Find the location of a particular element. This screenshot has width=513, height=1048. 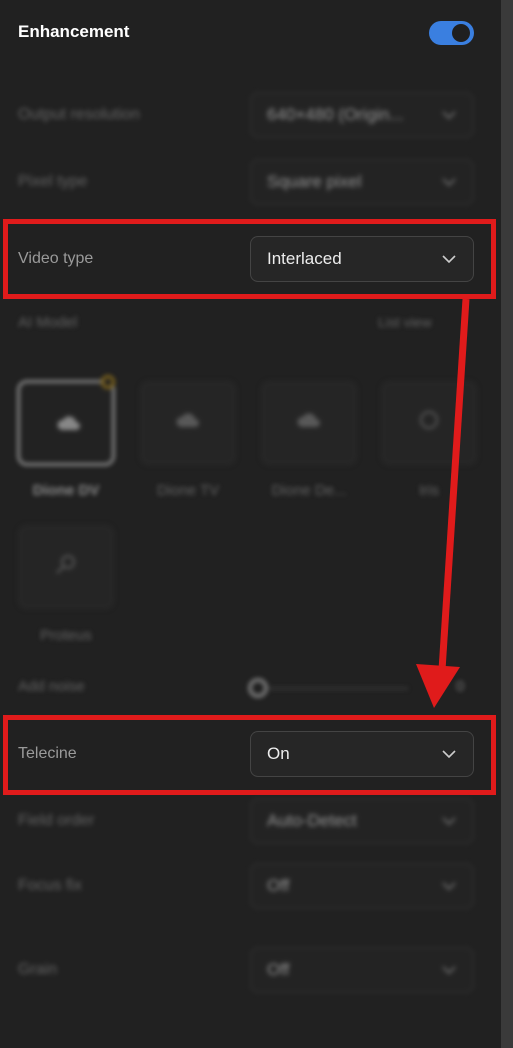

annotation-arrow is located at coordinates (443, 503).